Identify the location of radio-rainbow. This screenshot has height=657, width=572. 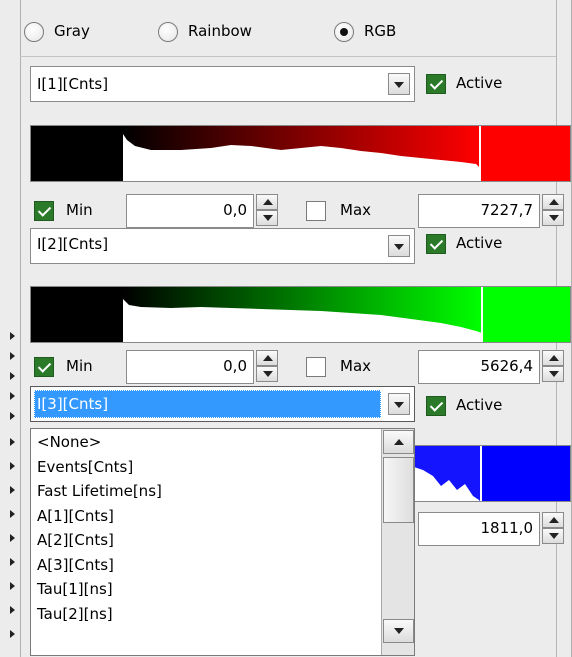
(168, 32).